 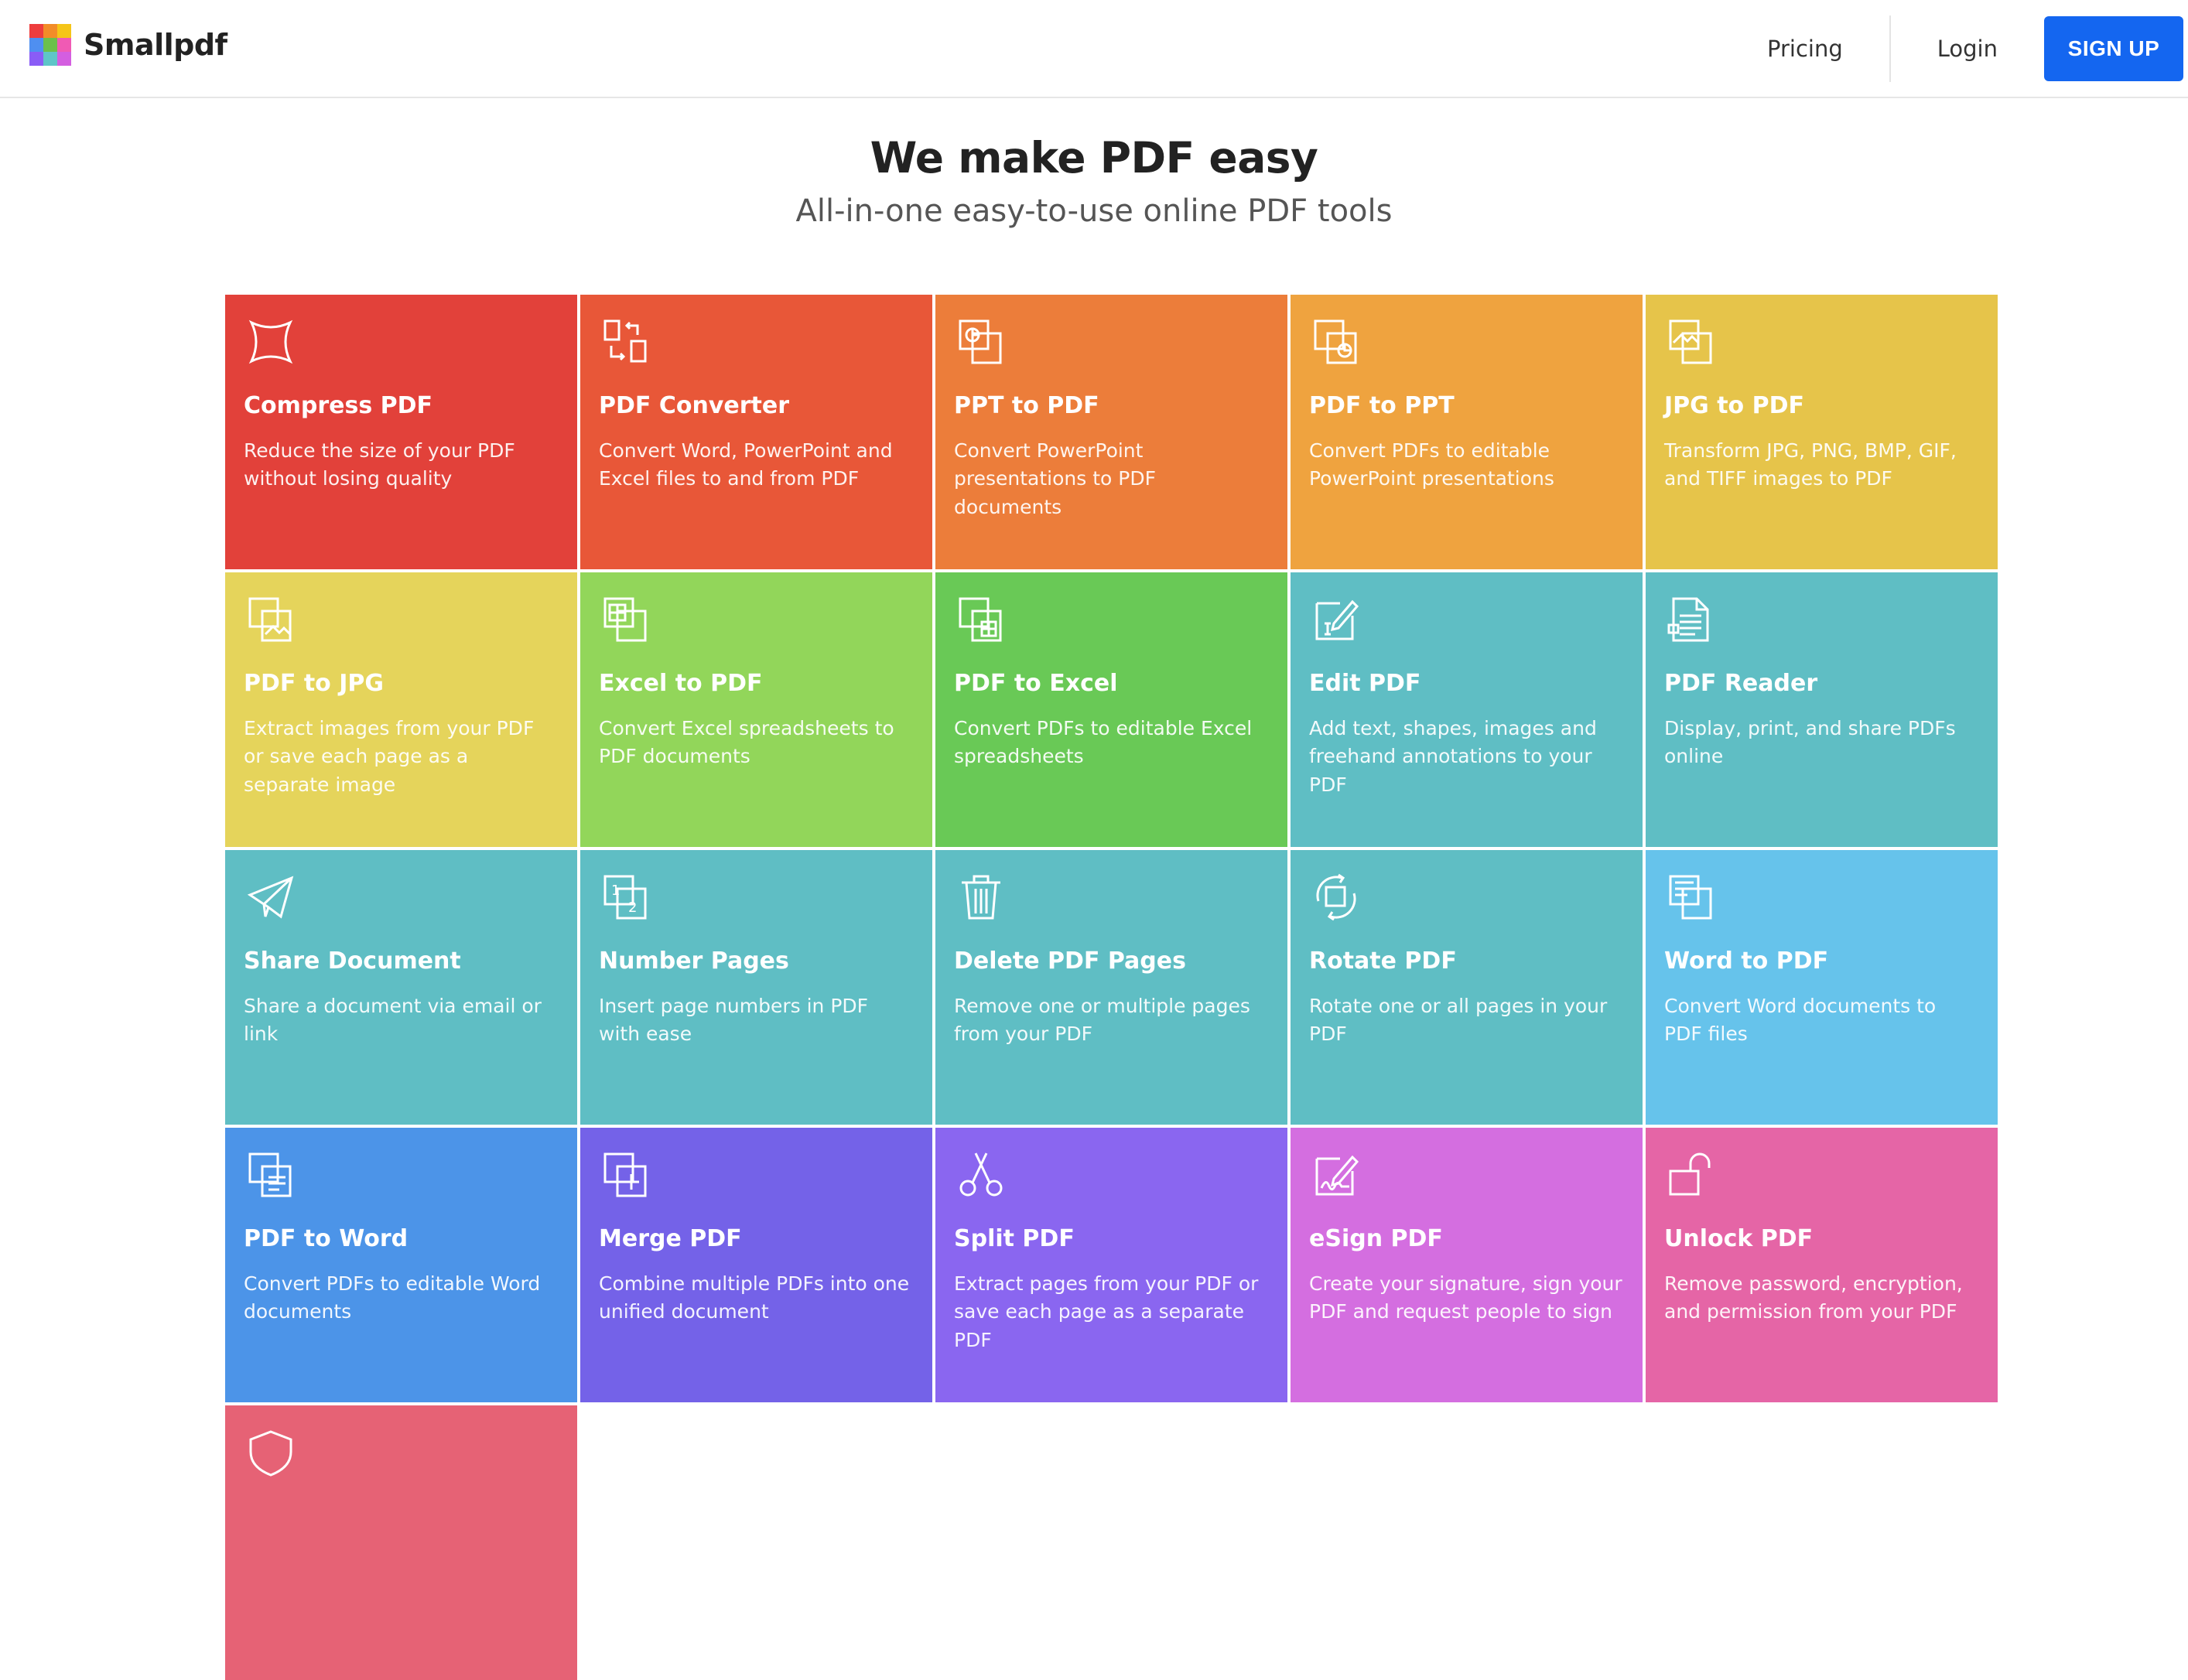 What do you see at coordinates (1691, 620) in the screenshot?
I see `reader-icon` at bounding box center [1691, 620].